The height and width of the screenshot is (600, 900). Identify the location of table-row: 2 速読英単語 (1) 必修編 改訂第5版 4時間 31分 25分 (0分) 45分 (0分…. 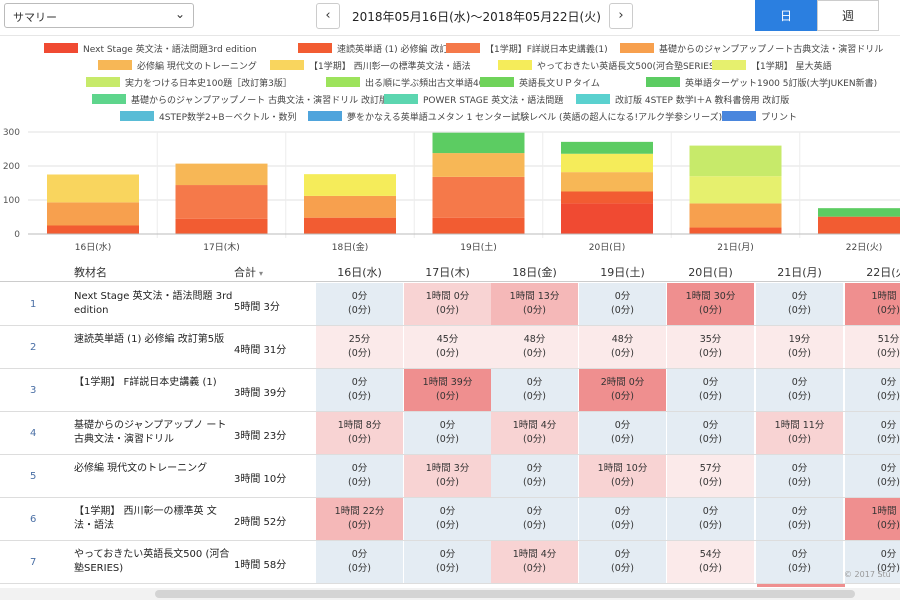
(450, 347).